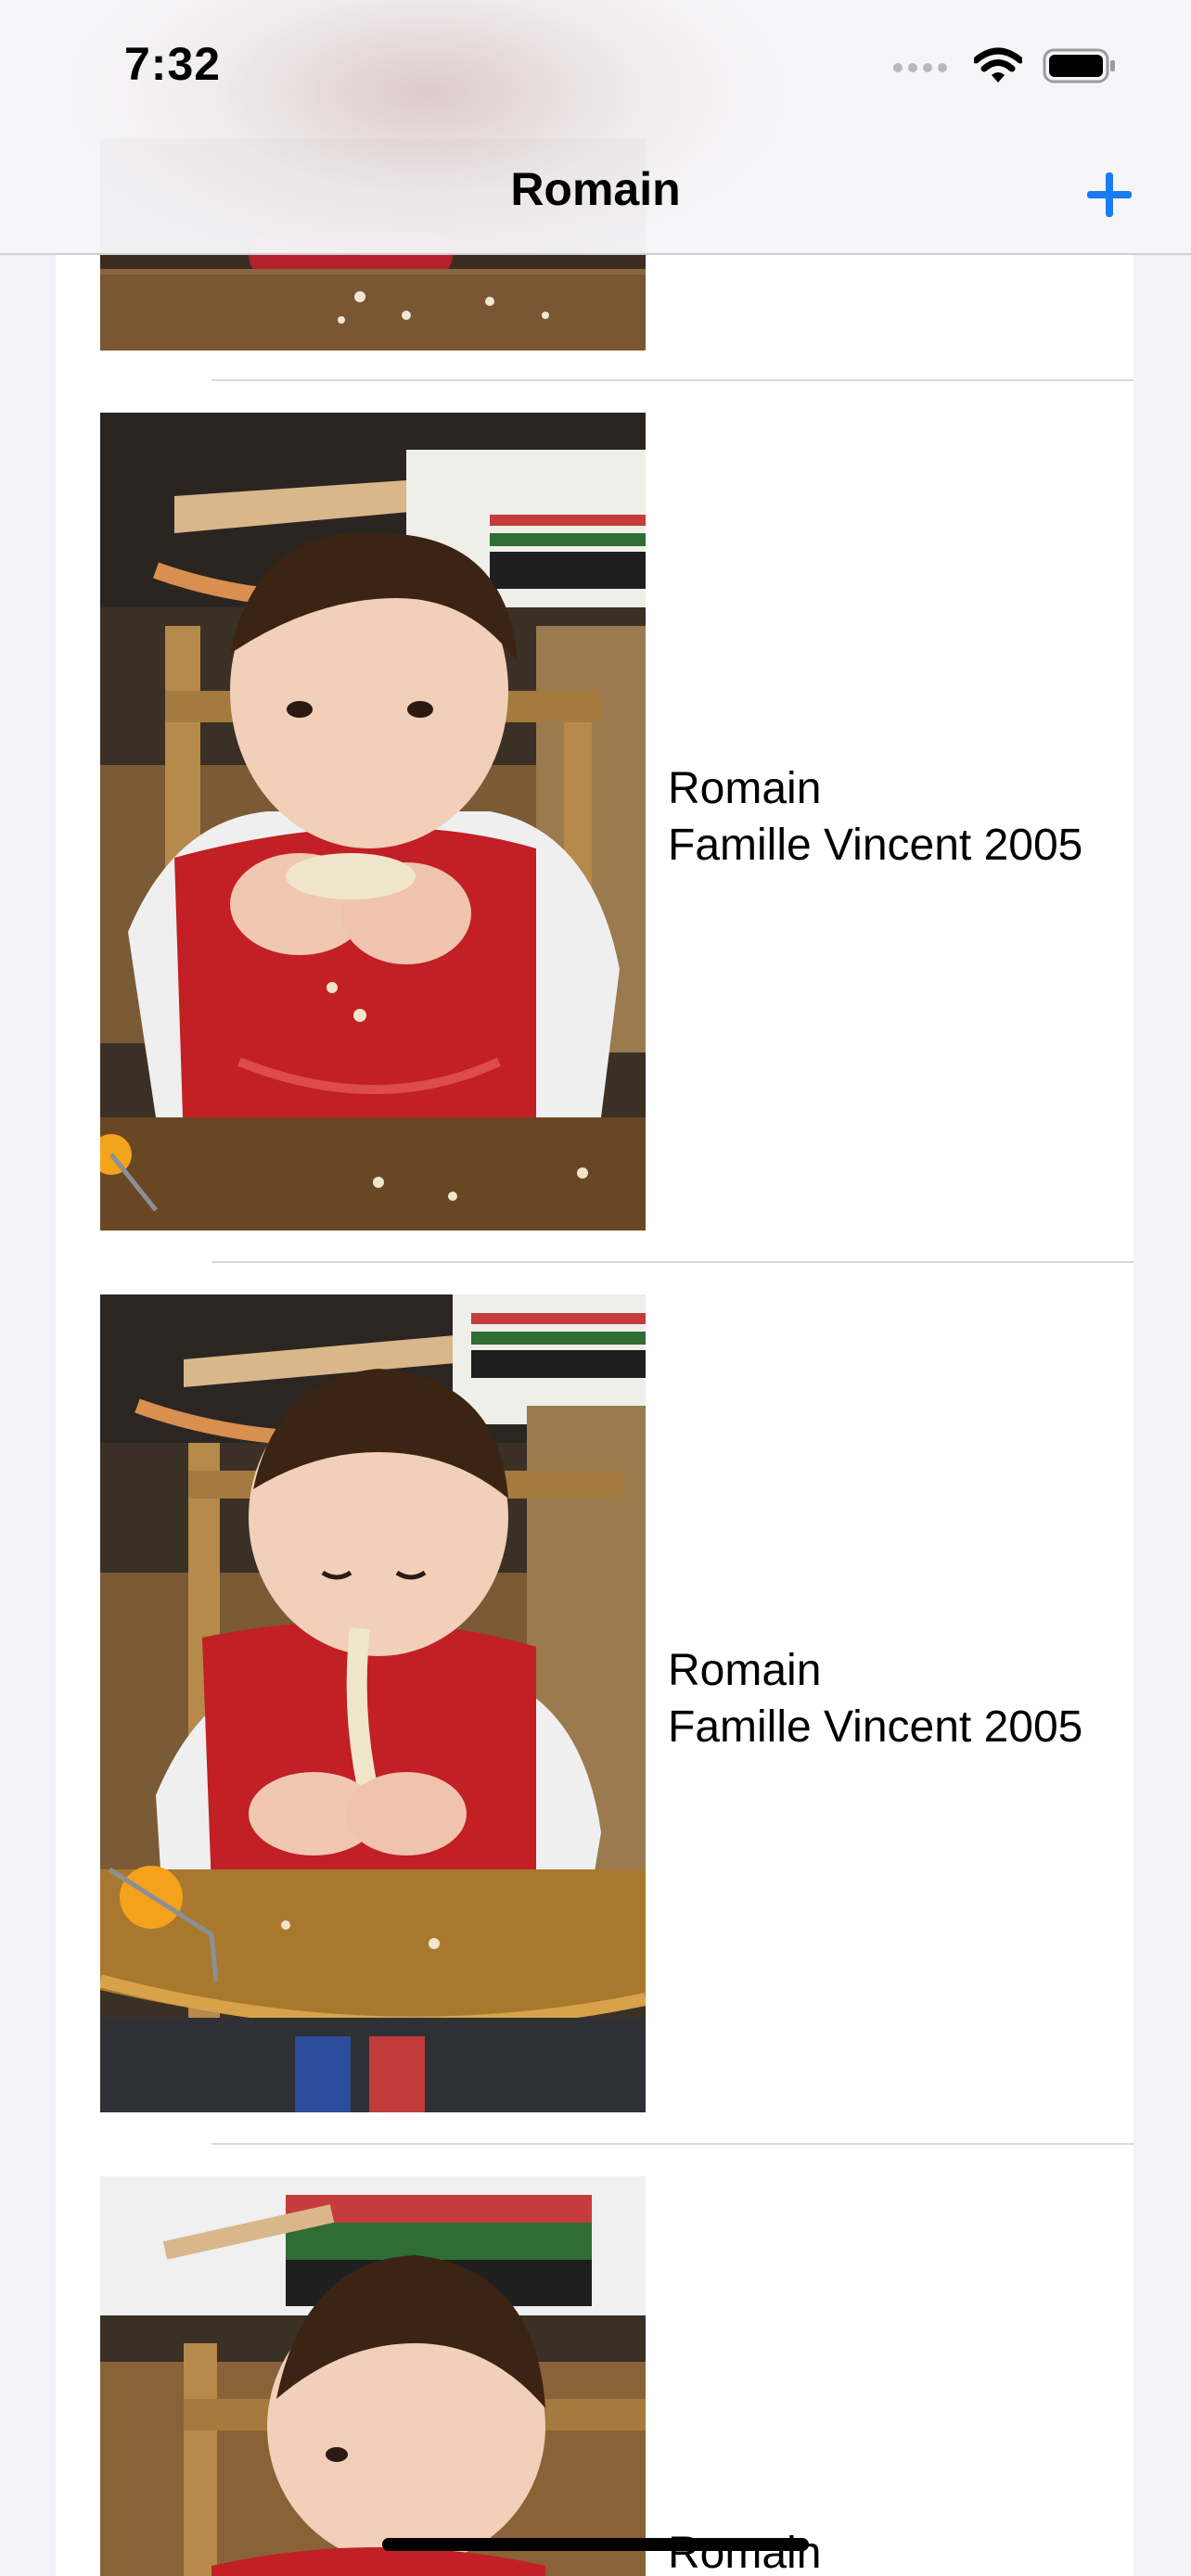  I want to click on wifi-icon, so click(998, 68).